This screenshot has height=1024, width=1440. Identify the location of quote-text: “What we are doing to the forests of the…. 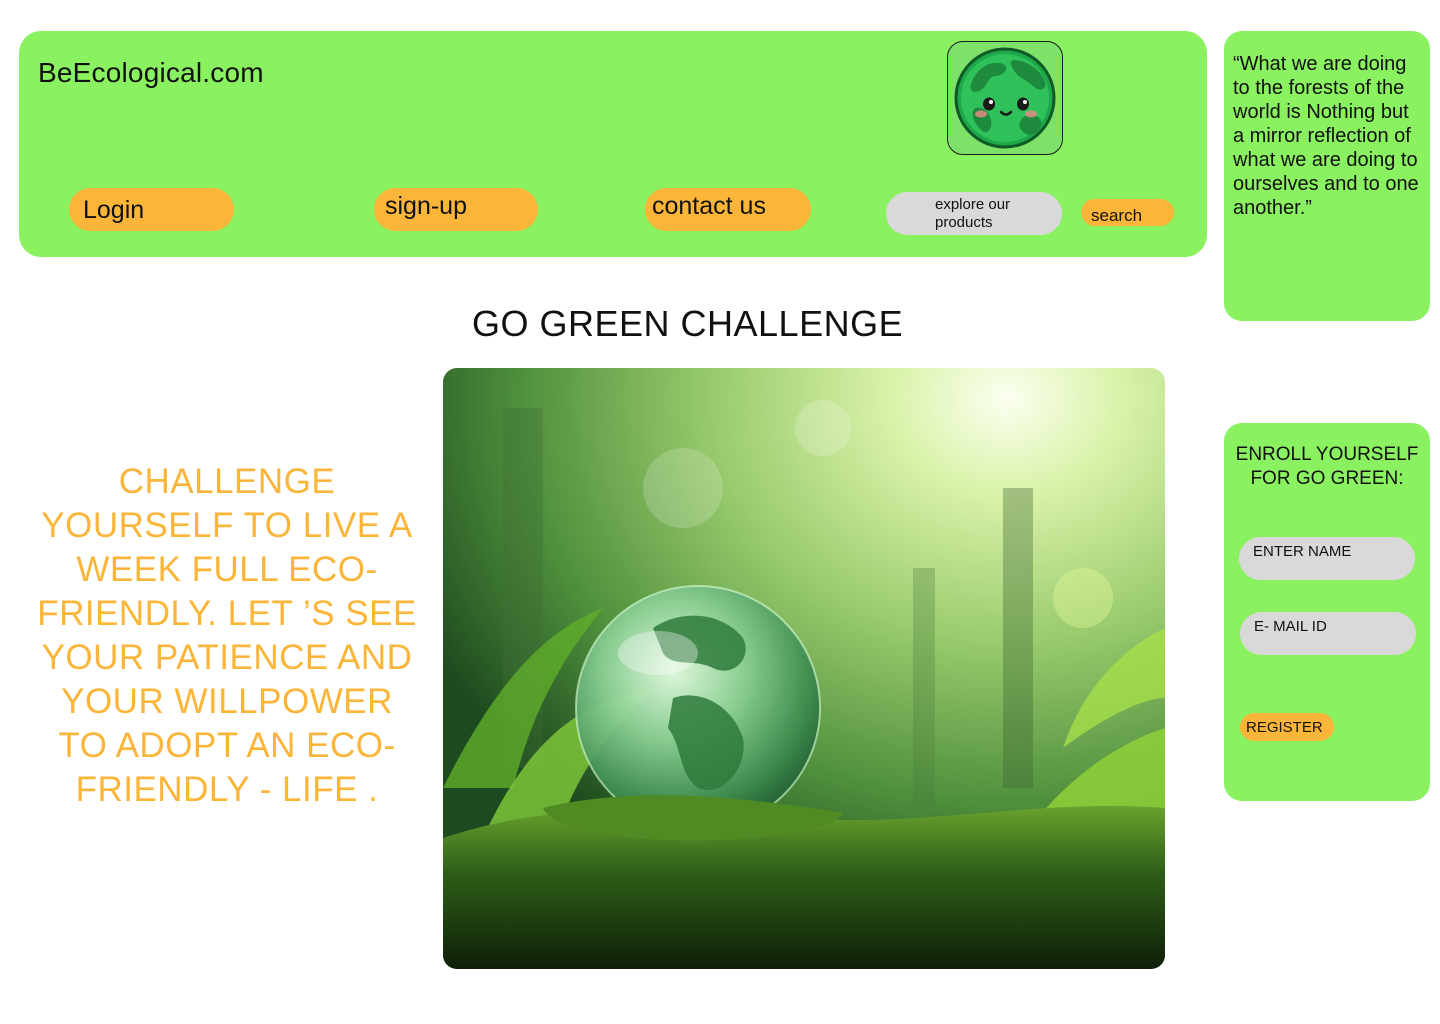
(1326, 136).